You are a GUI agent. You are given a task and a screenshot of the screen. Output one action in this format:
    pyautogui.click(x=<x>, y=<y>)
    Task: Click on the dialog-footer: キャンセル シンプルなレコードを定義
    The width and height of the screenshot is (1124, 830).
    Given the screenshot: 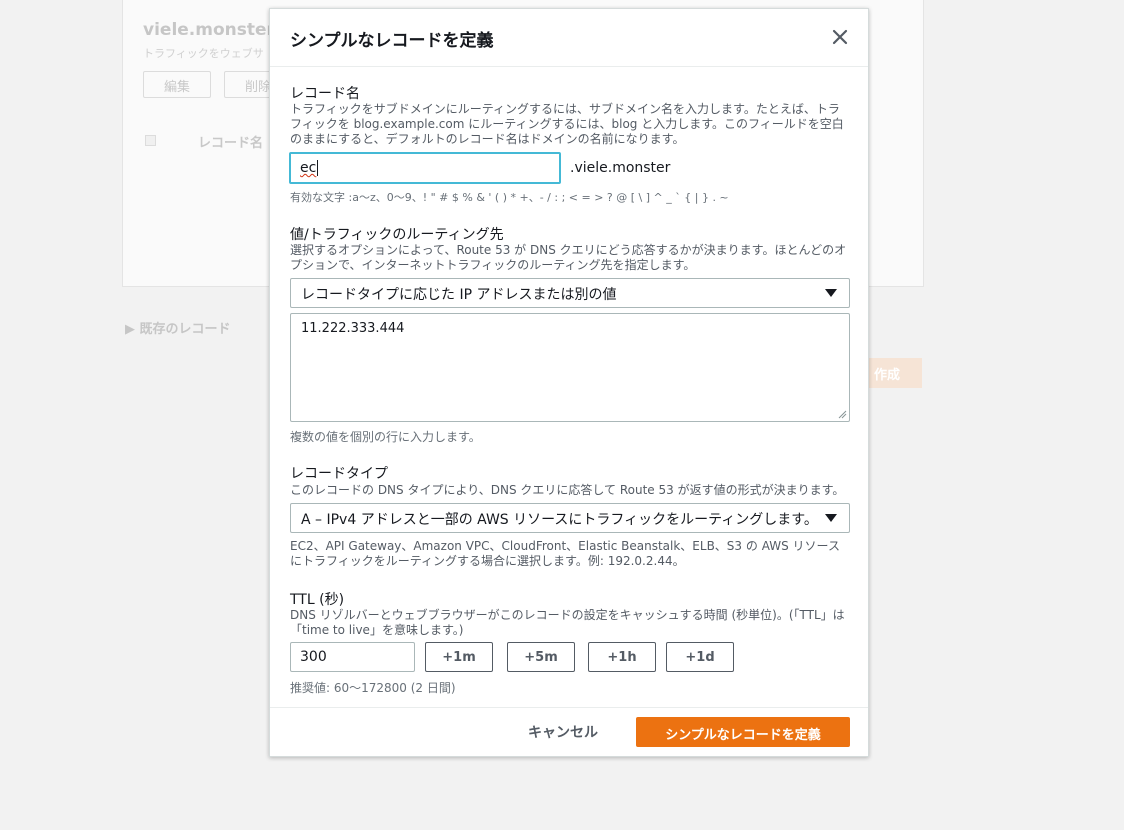 What is the action you would take?
    pyautogui.click(x=569, y=732)
    